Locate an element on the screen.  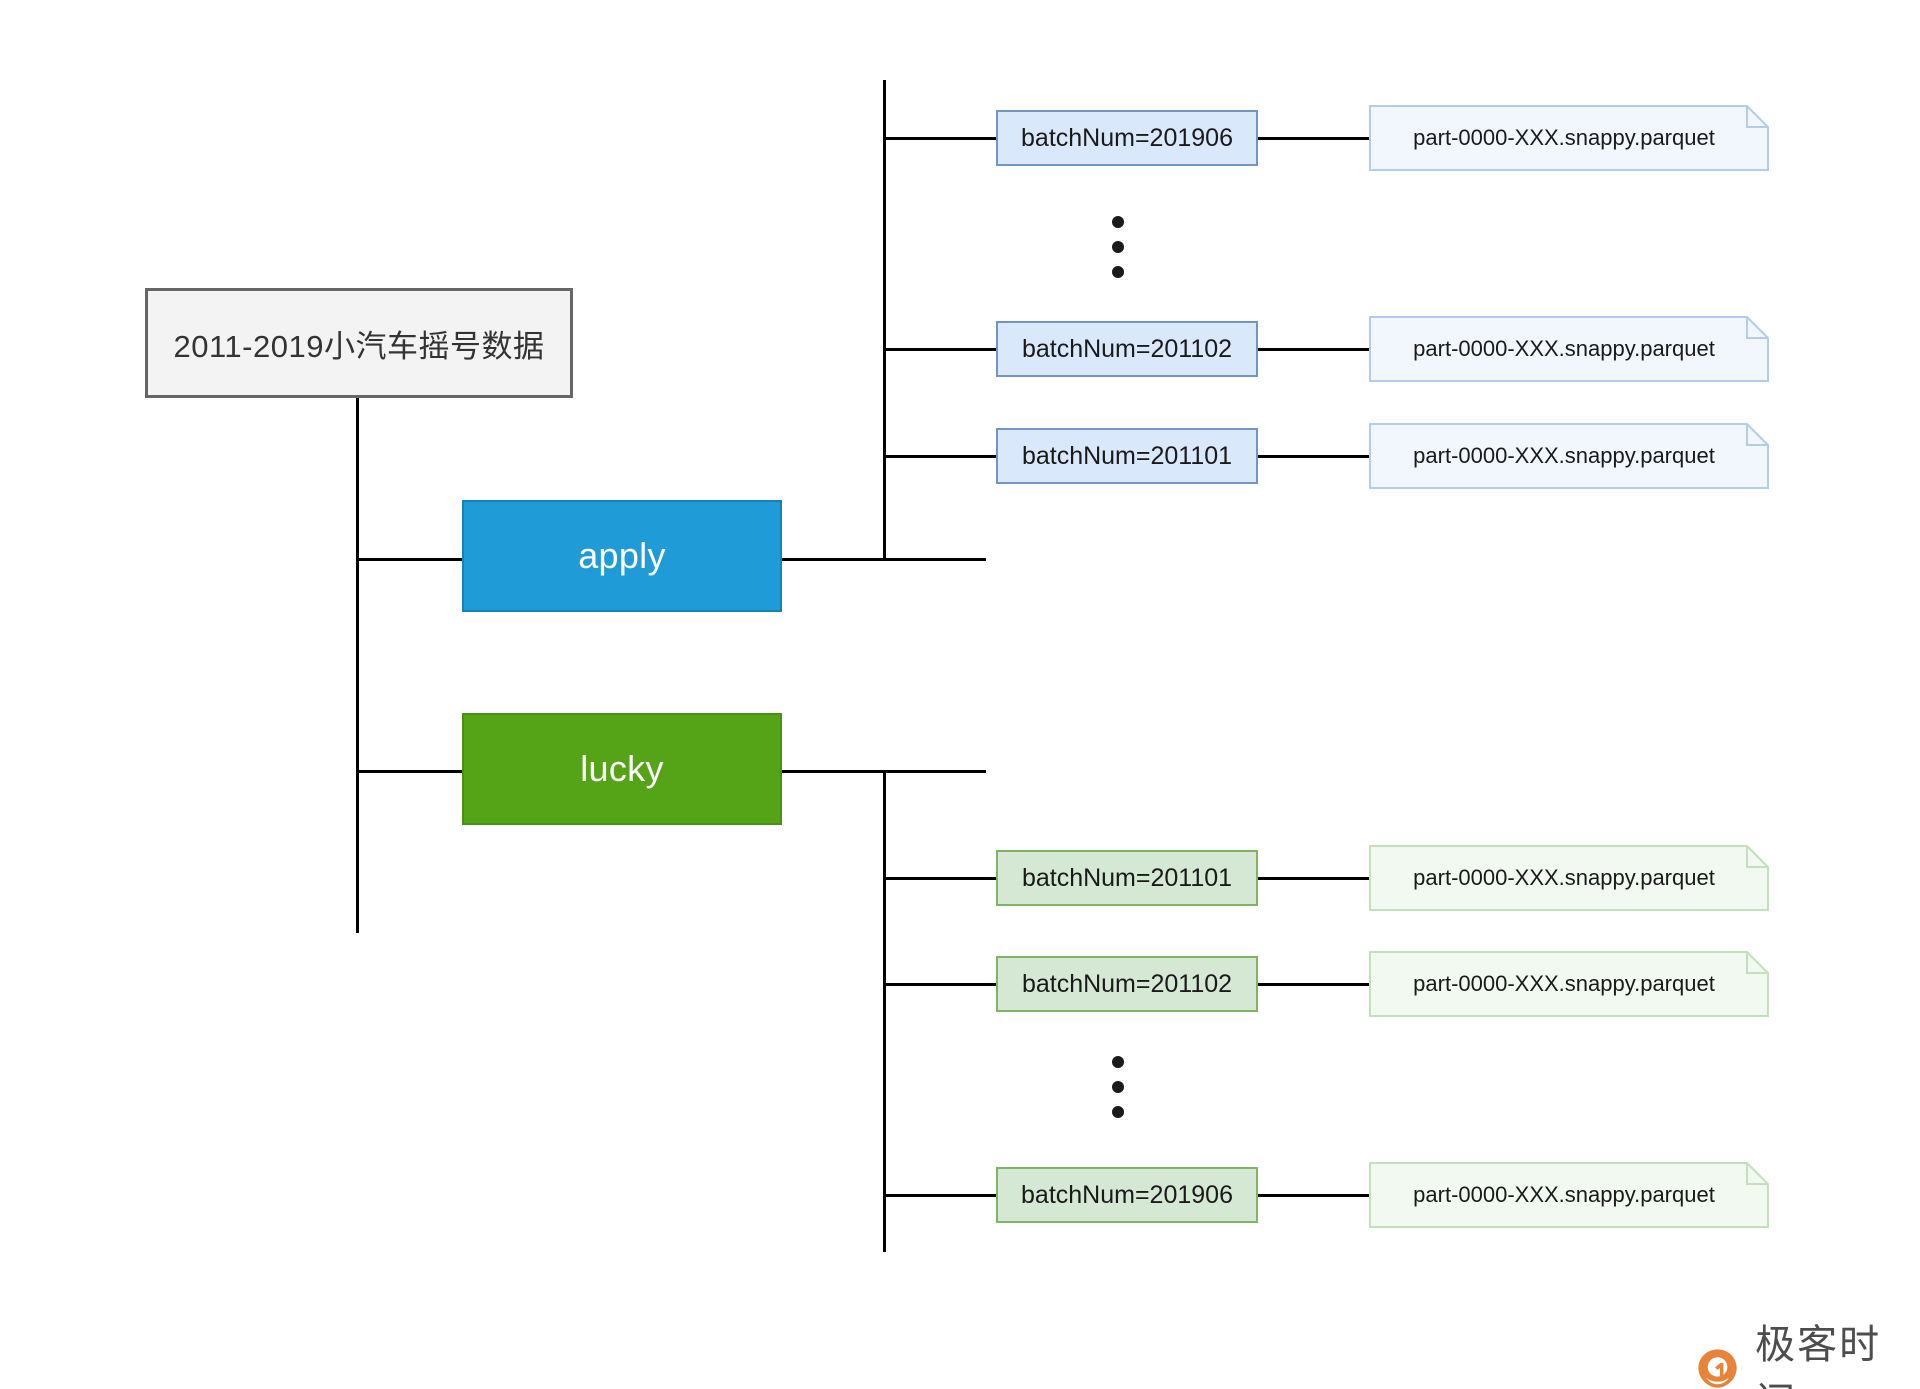
parquet-file-label-lucky-2: part-0000-XXX.snappy.parquet is located at coordinates (1564, 1194).